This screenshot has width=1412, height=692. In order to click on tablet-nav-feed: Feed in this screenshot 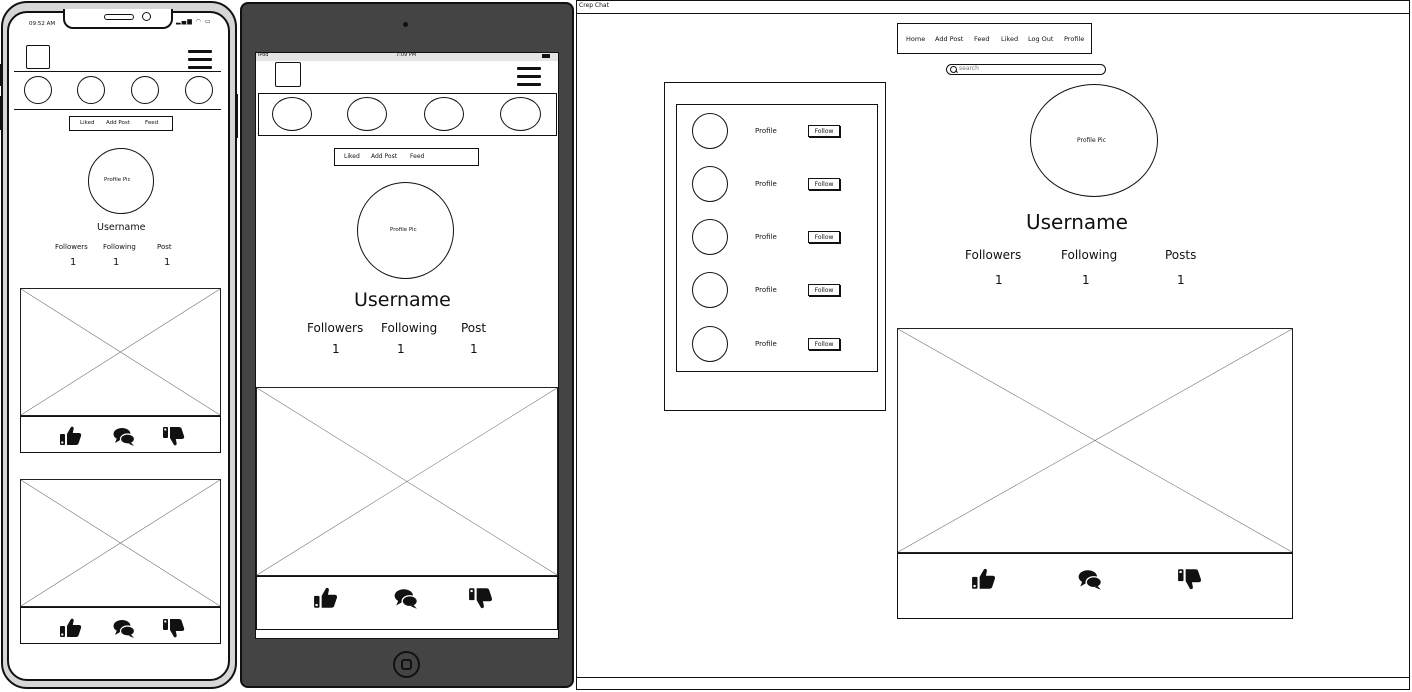, I will do `click(417, 156)`.